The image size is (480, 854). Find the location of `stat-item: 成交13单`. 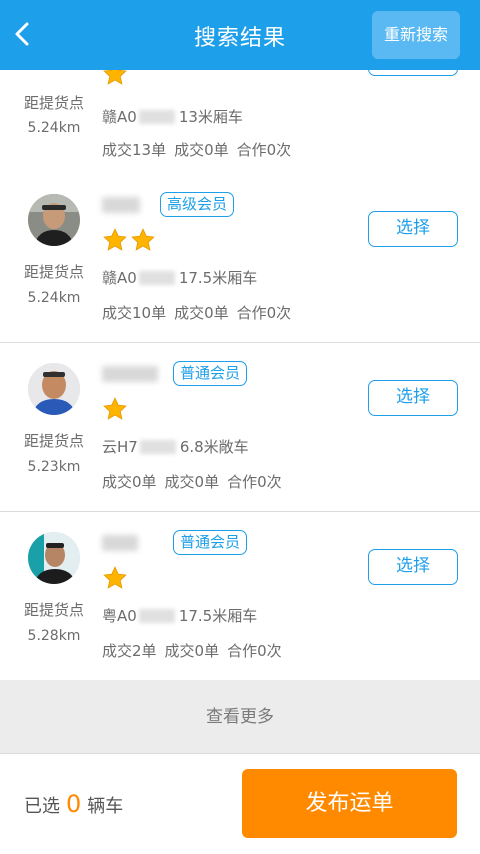

stat-item: 成交13单 is located at coordinates (134, 150).